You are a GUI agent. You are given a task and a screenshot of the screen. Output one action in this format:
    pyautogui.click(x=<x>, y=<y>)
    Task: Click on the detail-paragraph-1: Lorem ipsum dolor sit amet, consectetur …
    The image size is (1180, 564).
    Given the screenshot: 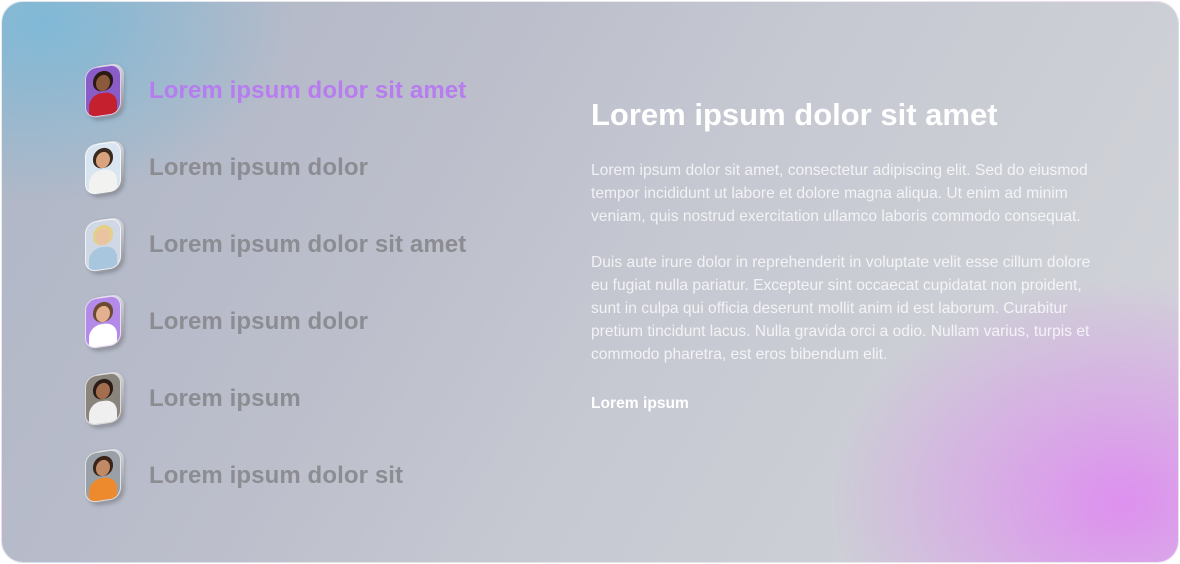 What is the action you would take?
    pyautogui.click(x=839, y=193)
    